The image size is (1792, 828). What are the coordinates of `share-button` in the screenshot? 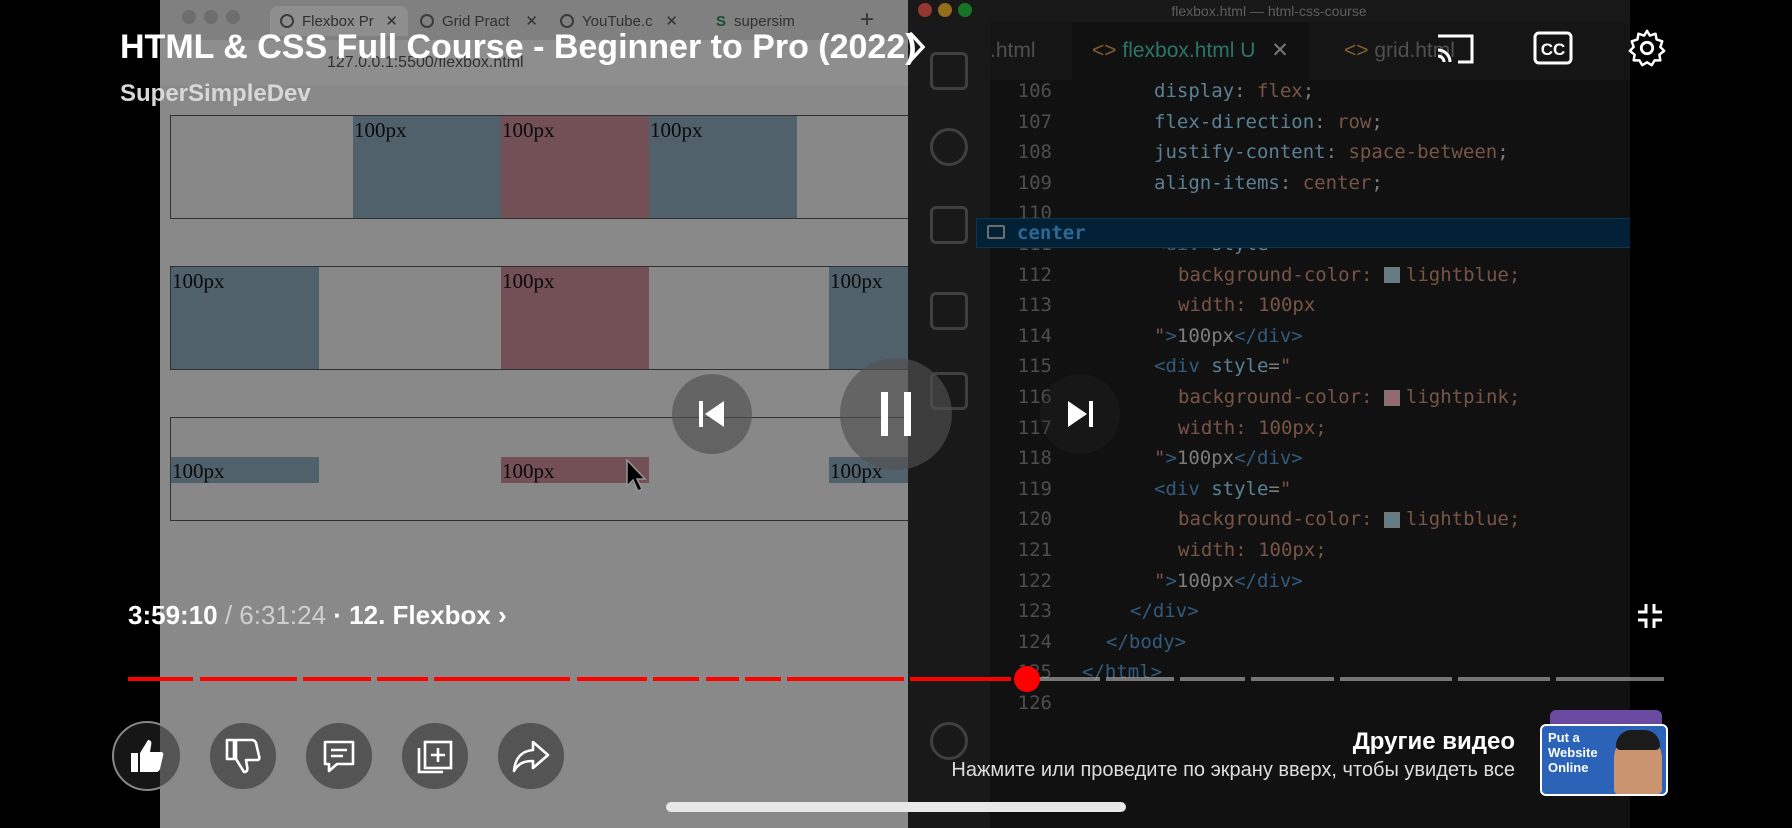 It's located at (531, 756).